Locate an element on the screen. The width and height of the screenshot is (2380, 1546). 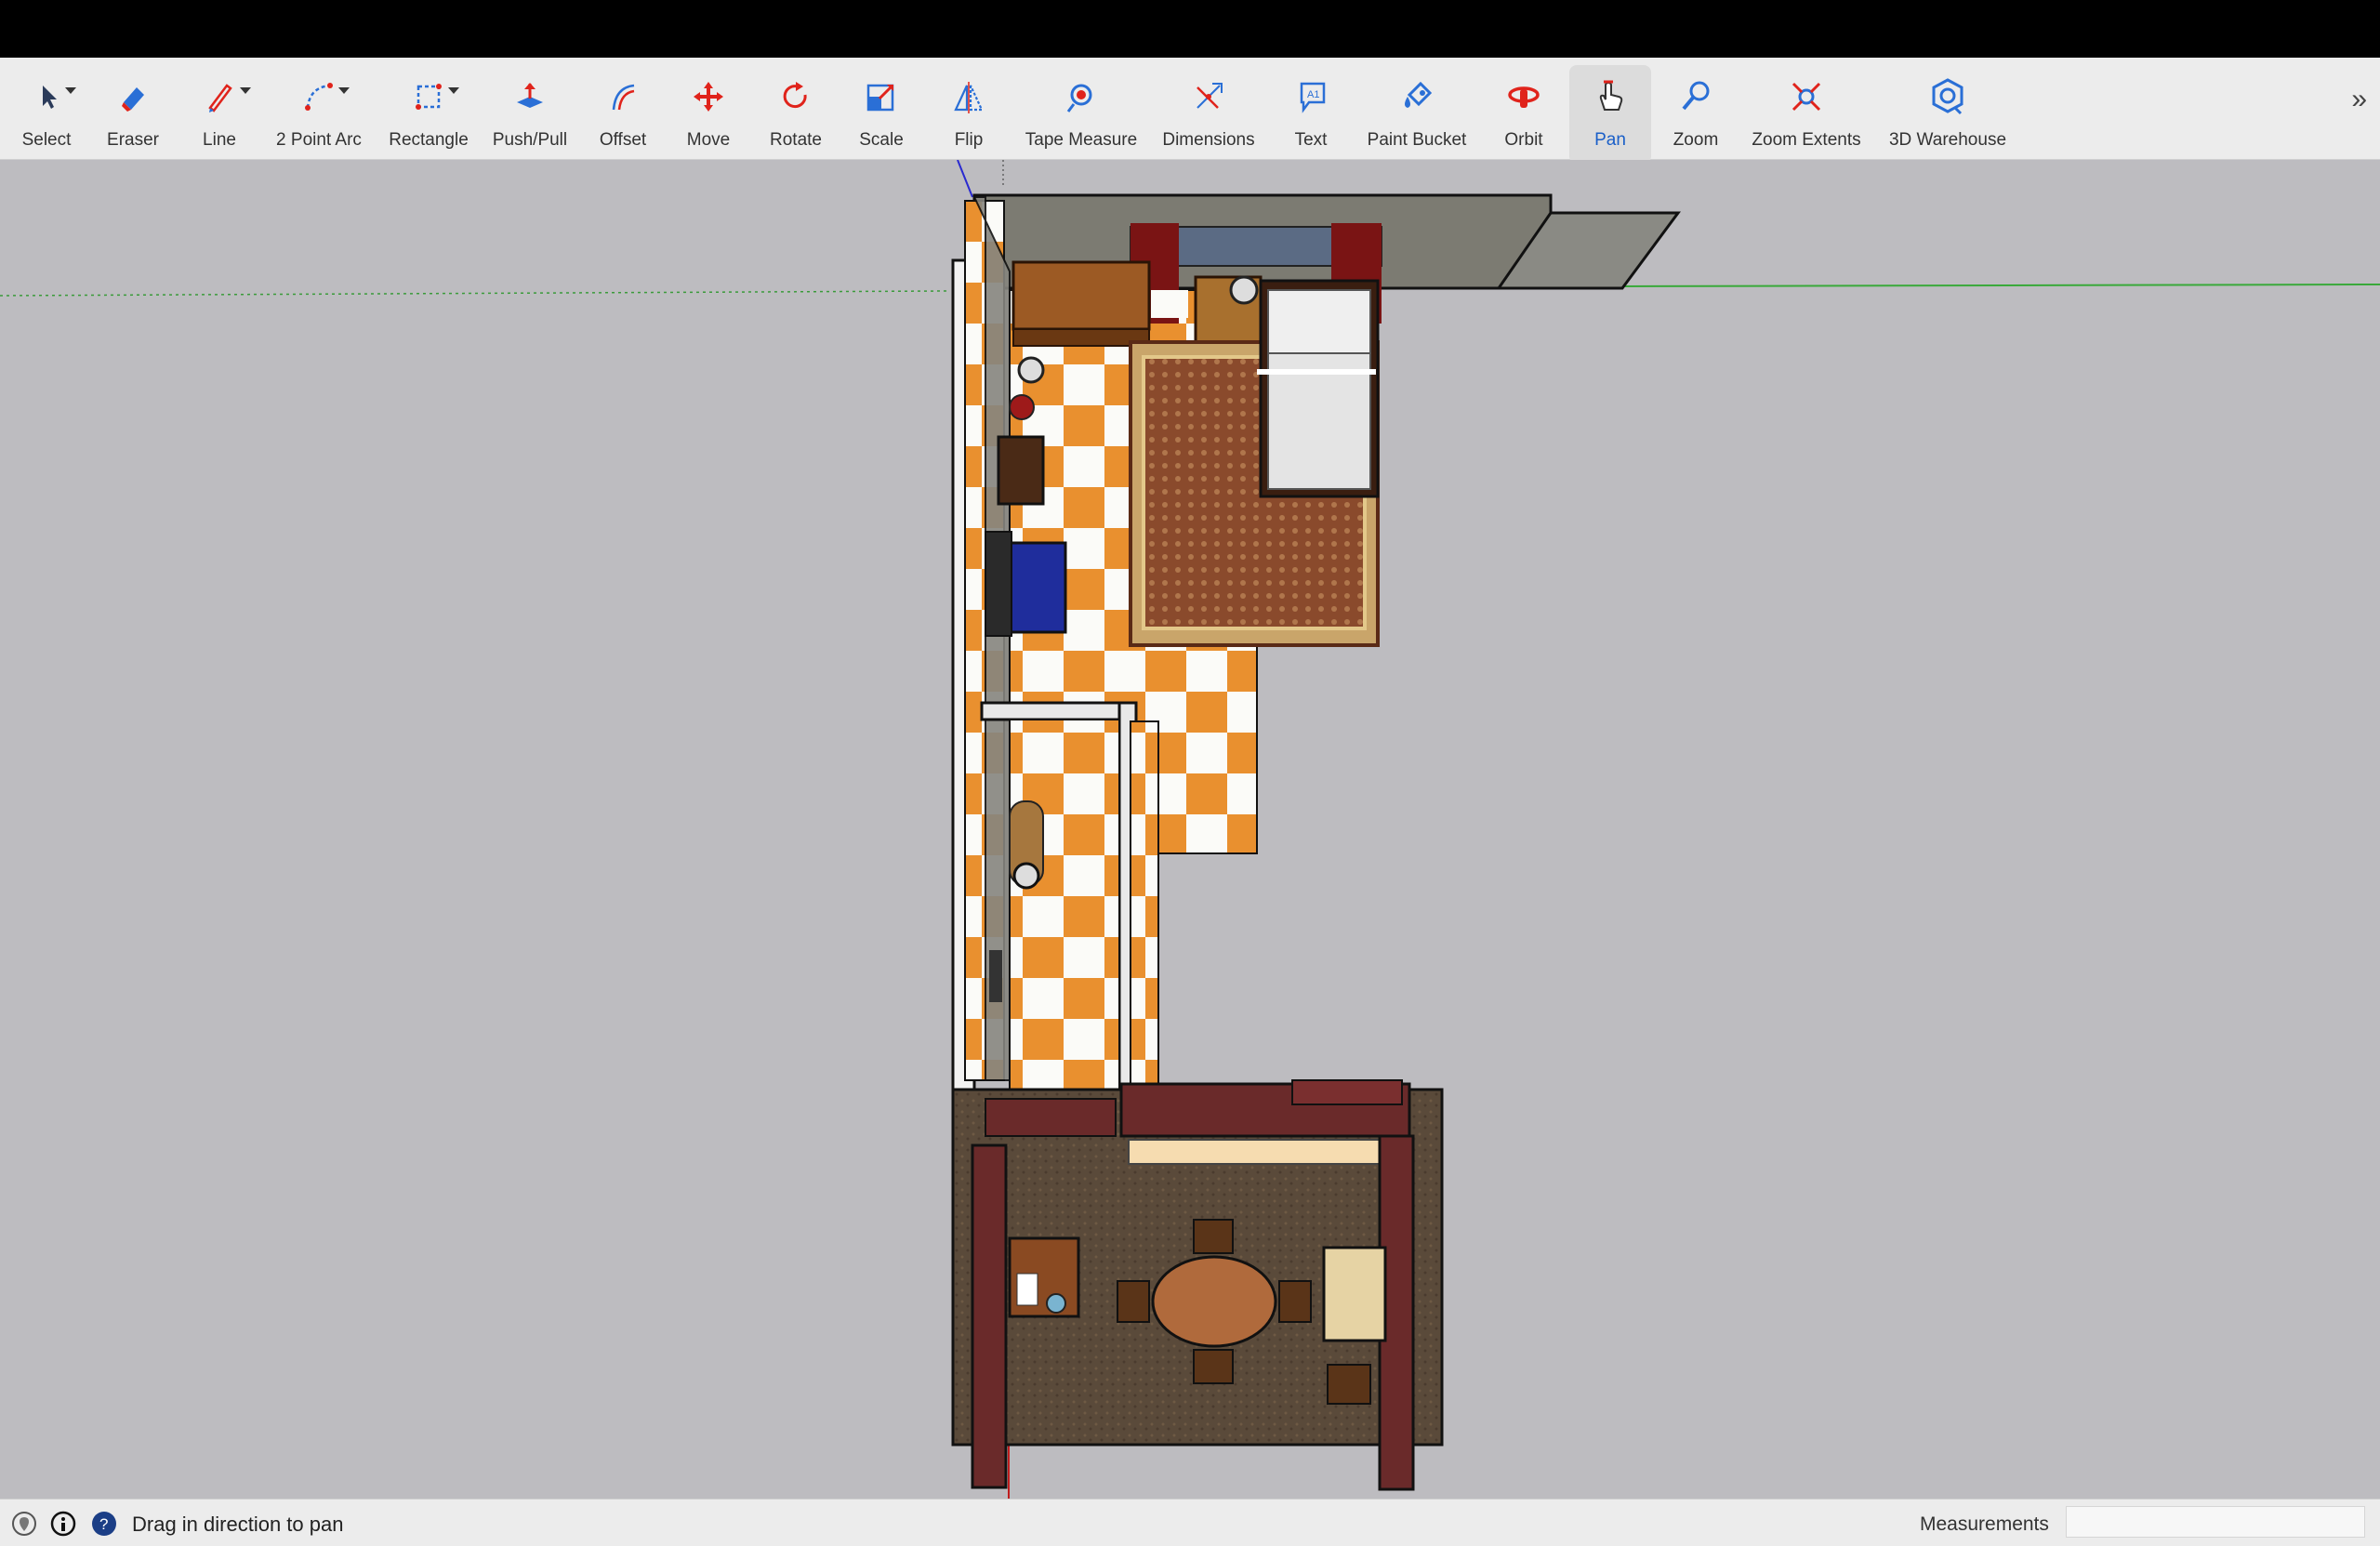
eraser-icon is located at coordinates (133, 96).